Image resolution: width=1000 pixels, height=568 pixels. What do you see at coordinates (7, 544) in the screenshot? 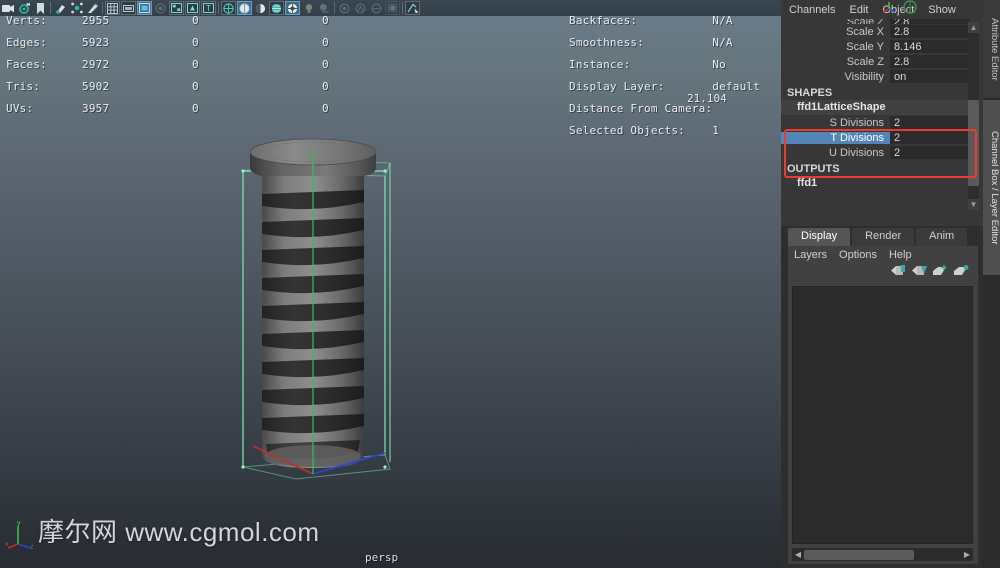
I see `svg-text: x` at bounding box center [7, 544].